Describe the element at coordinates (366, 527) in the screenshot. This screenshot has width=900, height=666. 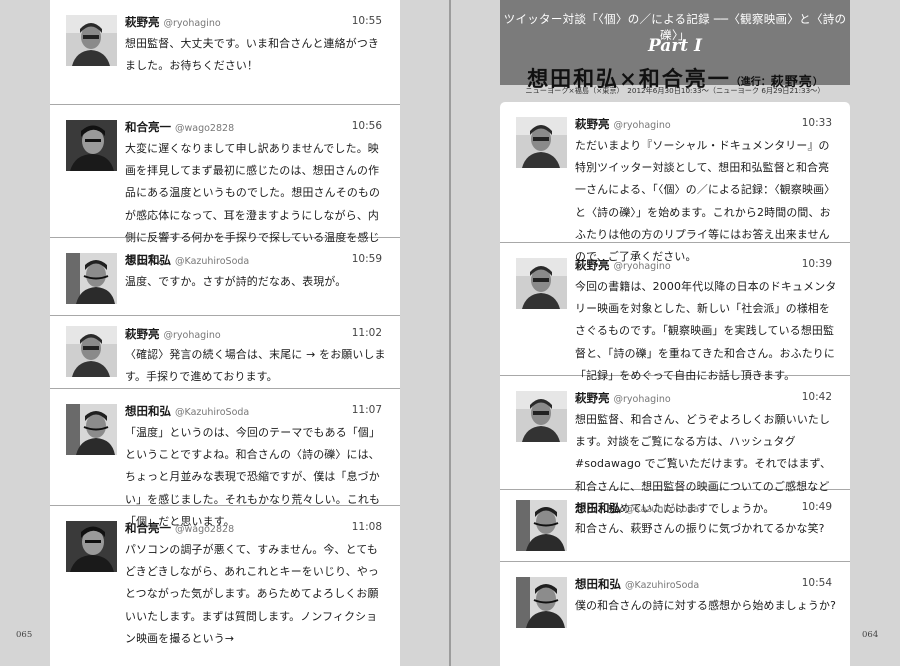
I see `tweet-time: 11:08` at that location.